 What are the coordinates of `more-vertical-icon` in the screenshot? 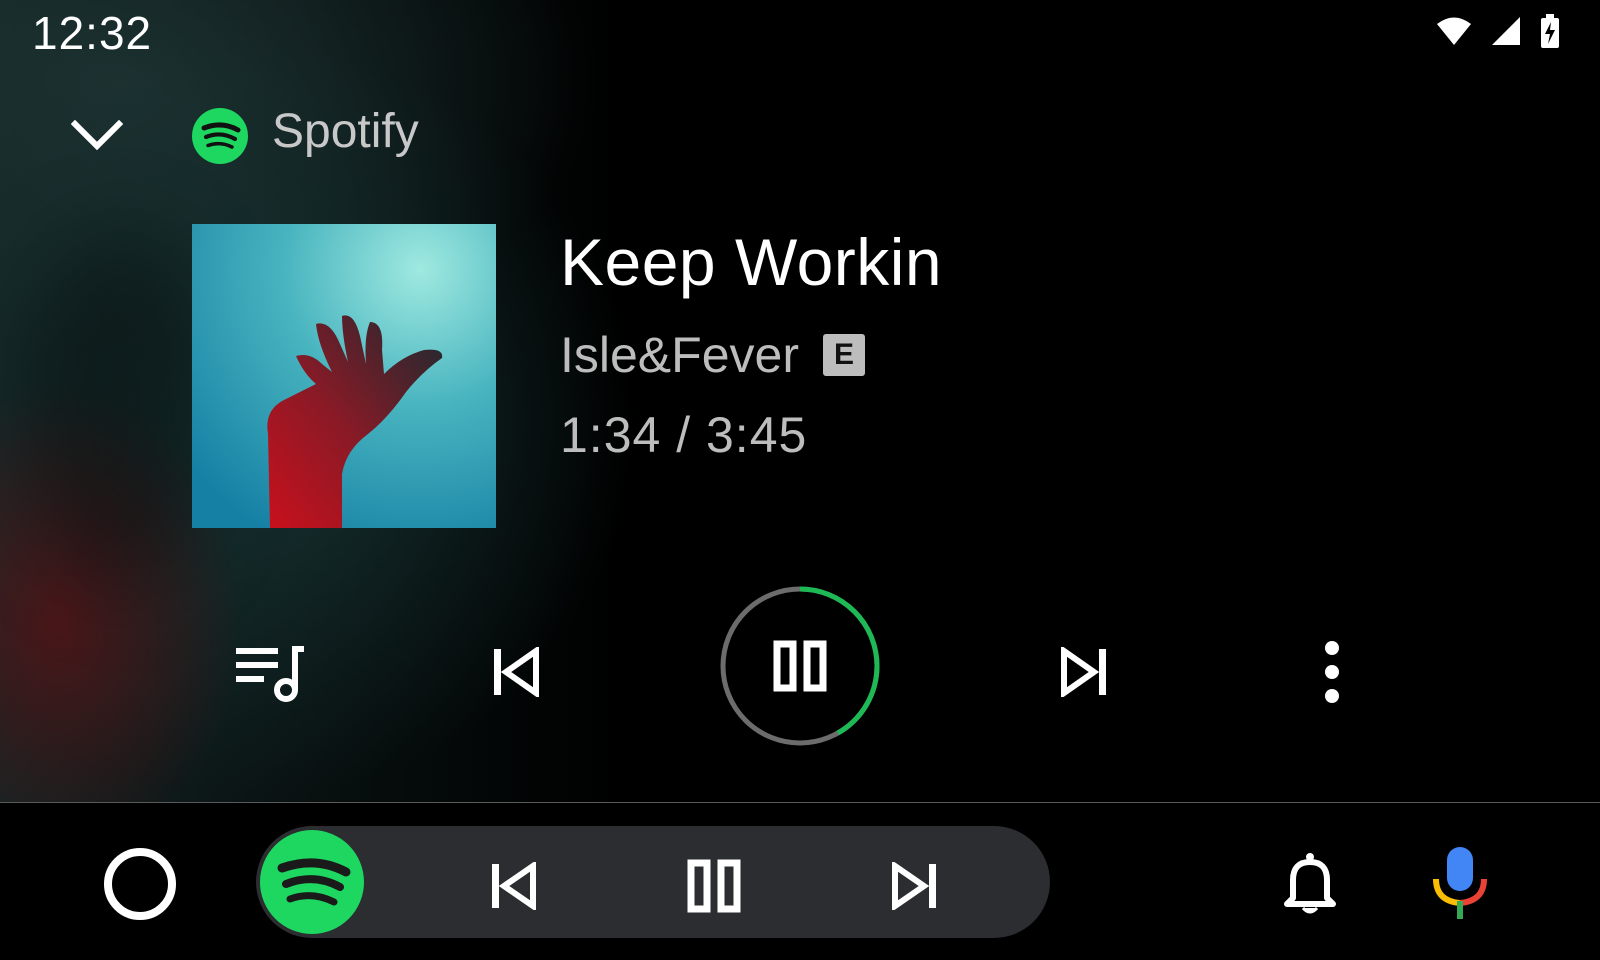 It's located at (1332, 672).